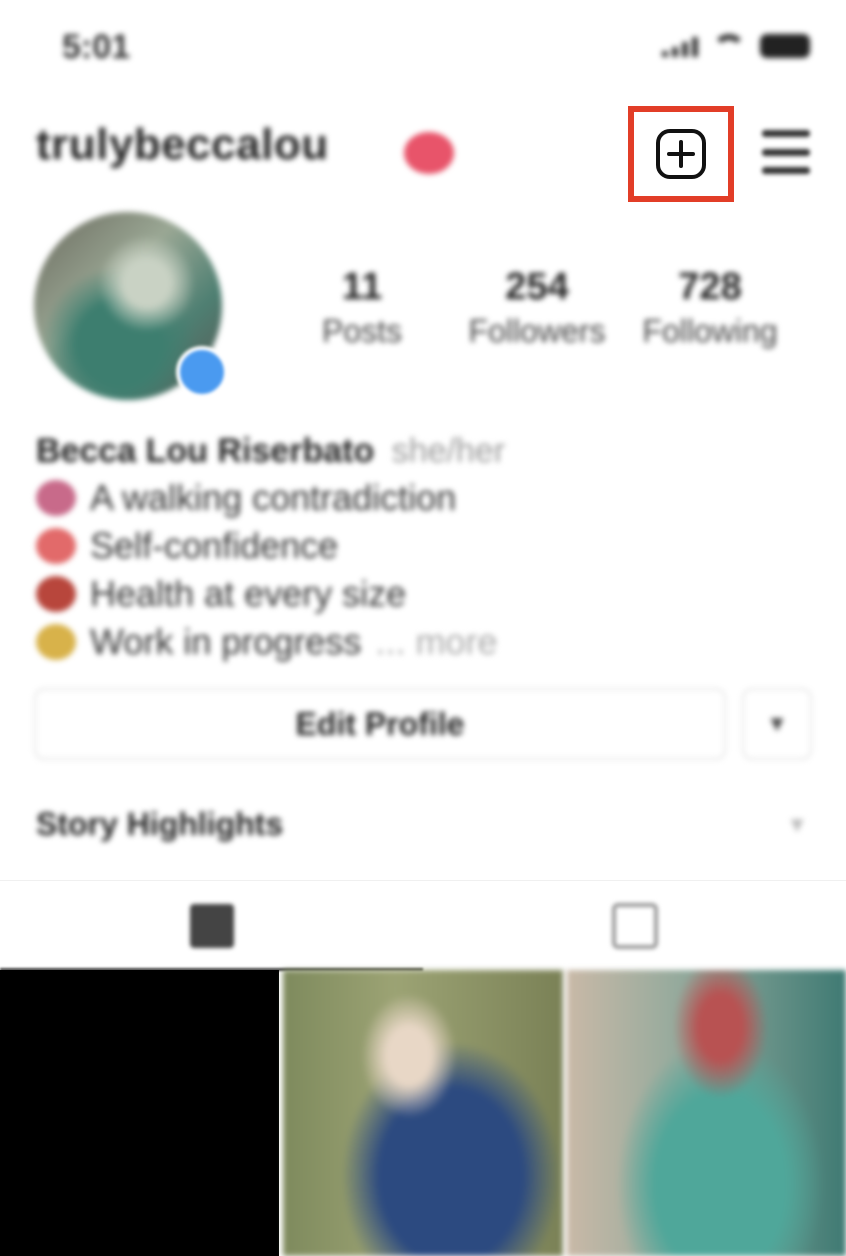  I want to click on tab-tagged, so click(634, 926).